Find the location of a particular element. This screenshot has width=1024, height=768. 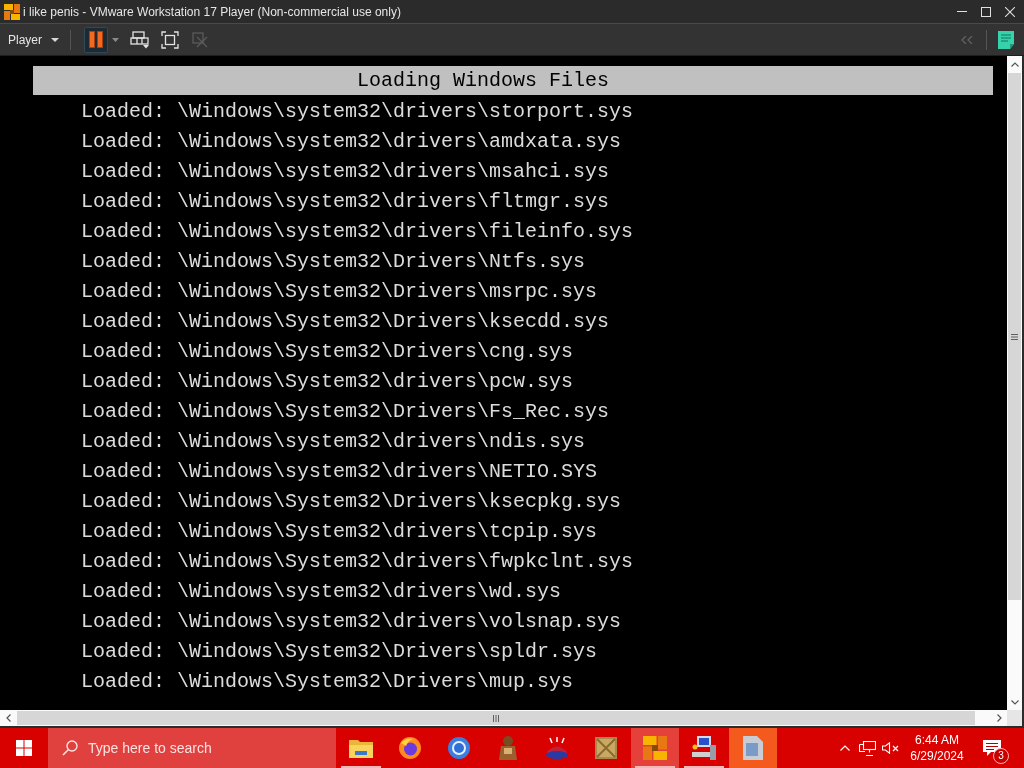

console-line: Loaded: \Windows\System32\Drivers\ksecdd.sys is located at coordinates (345, 322).